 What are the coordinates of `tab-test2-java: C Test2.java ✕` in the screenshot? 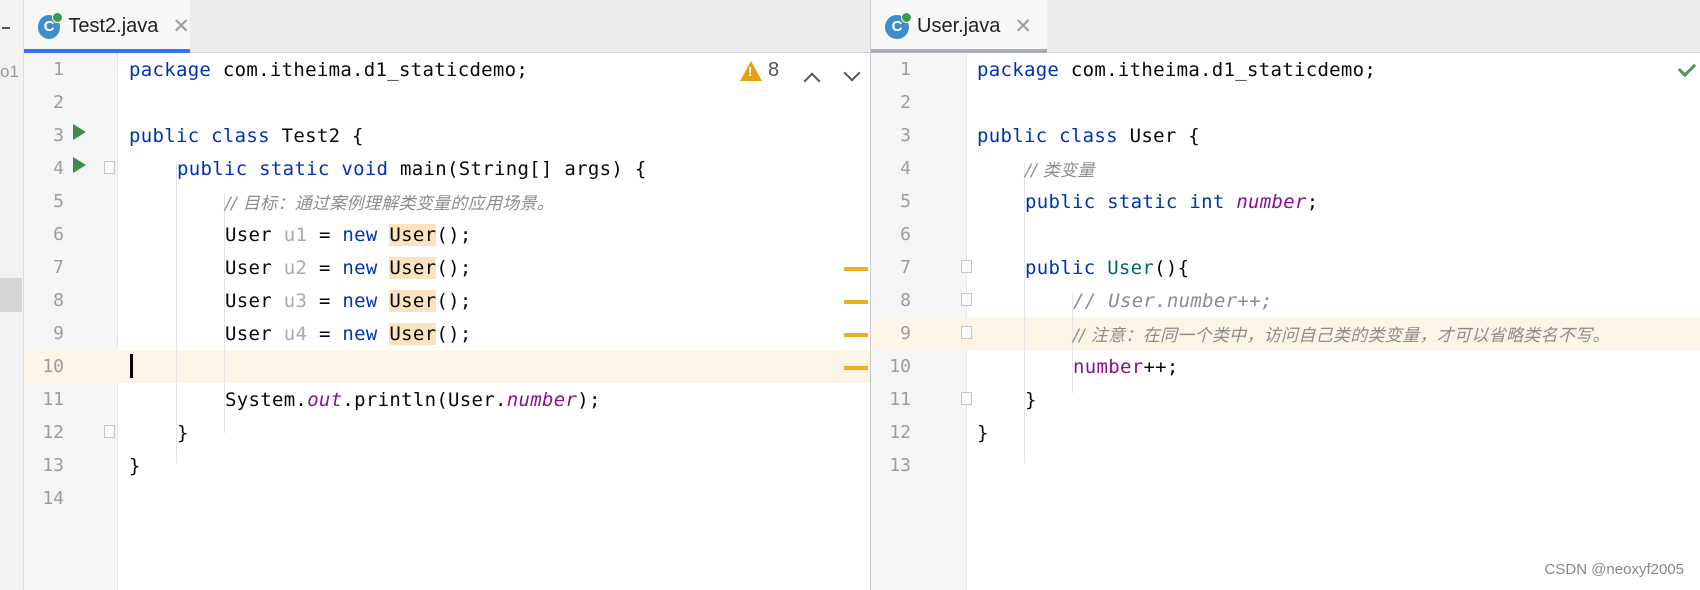 It's located at (107, 26).